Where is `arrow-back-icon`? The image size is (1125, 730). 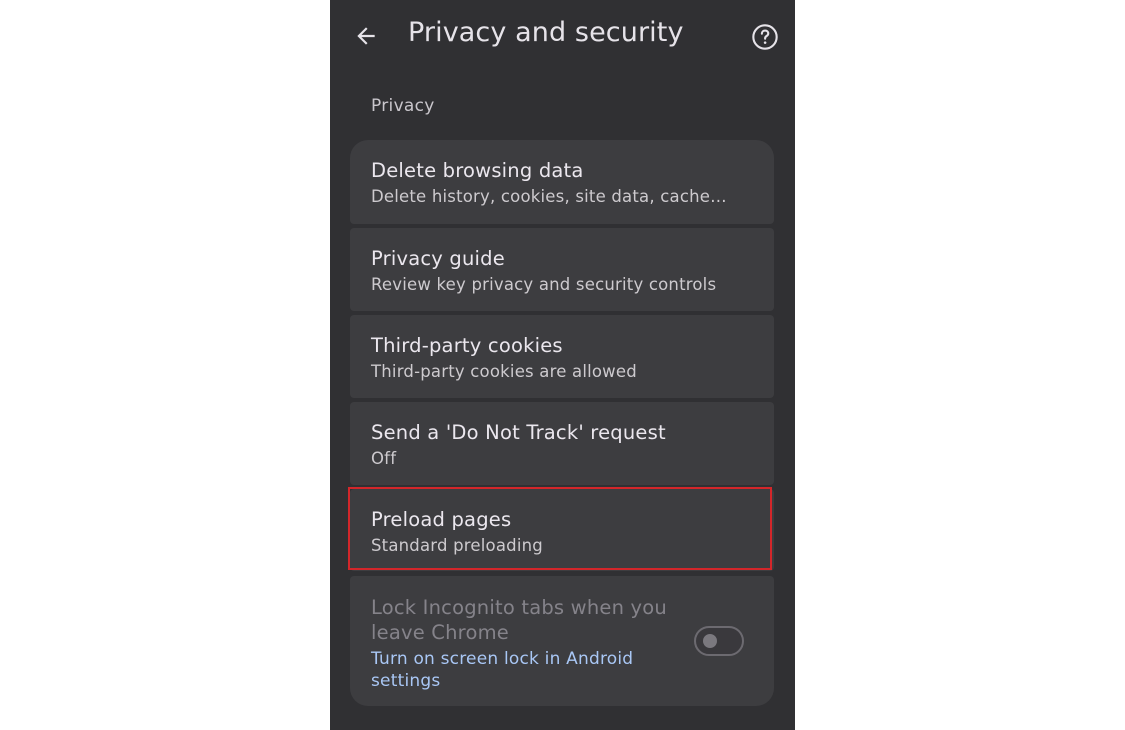
arrow-back-icon is located at coordinates (366, 36).